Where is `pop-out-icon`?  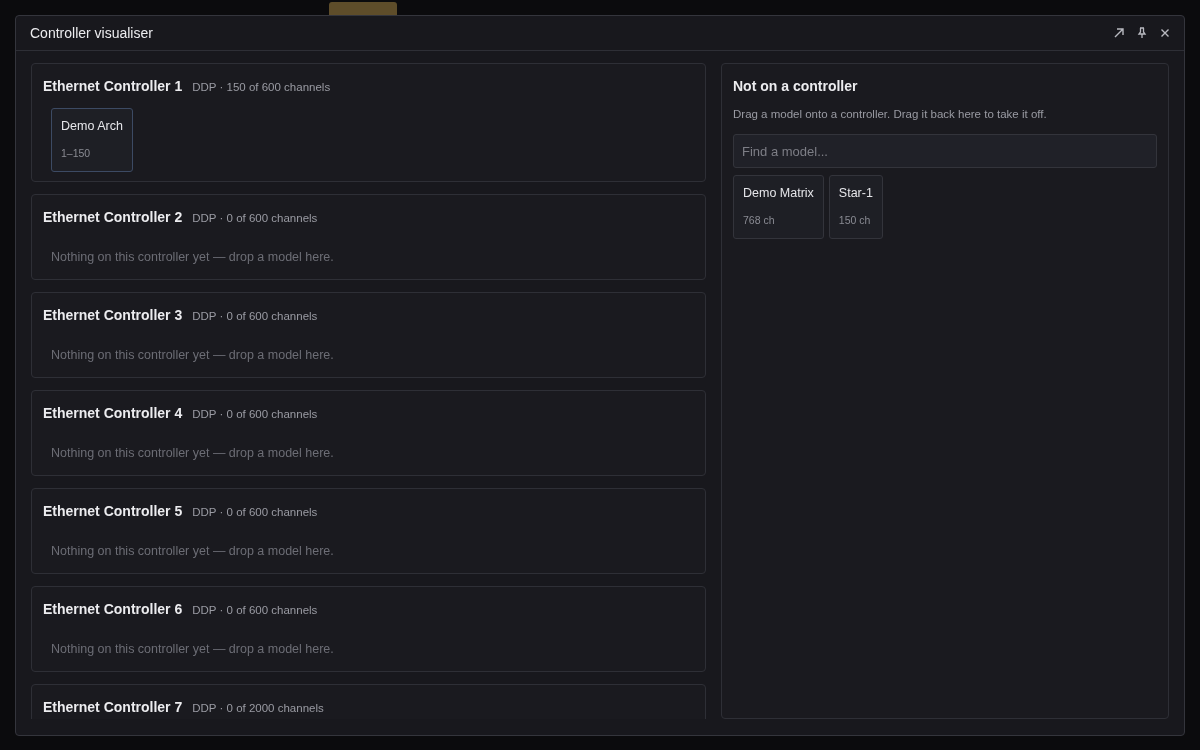 pop-out-icon is located at coordinates (1119, 33).